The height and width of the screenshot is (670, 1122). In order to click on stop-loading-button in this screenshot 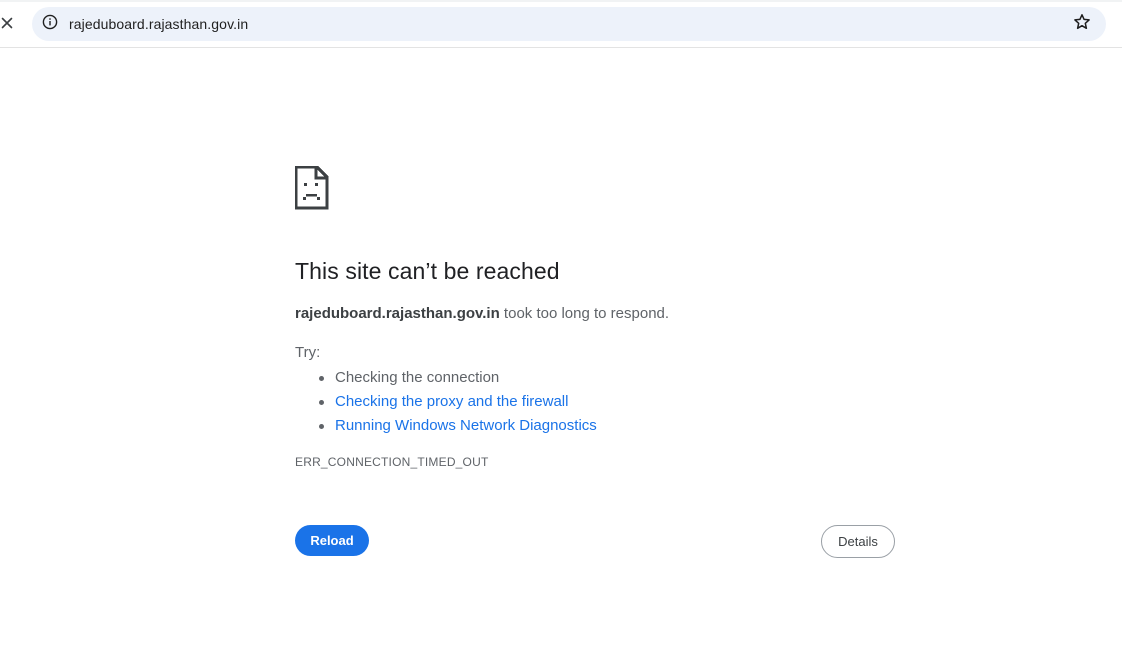, I will do `click(7, 24)`.